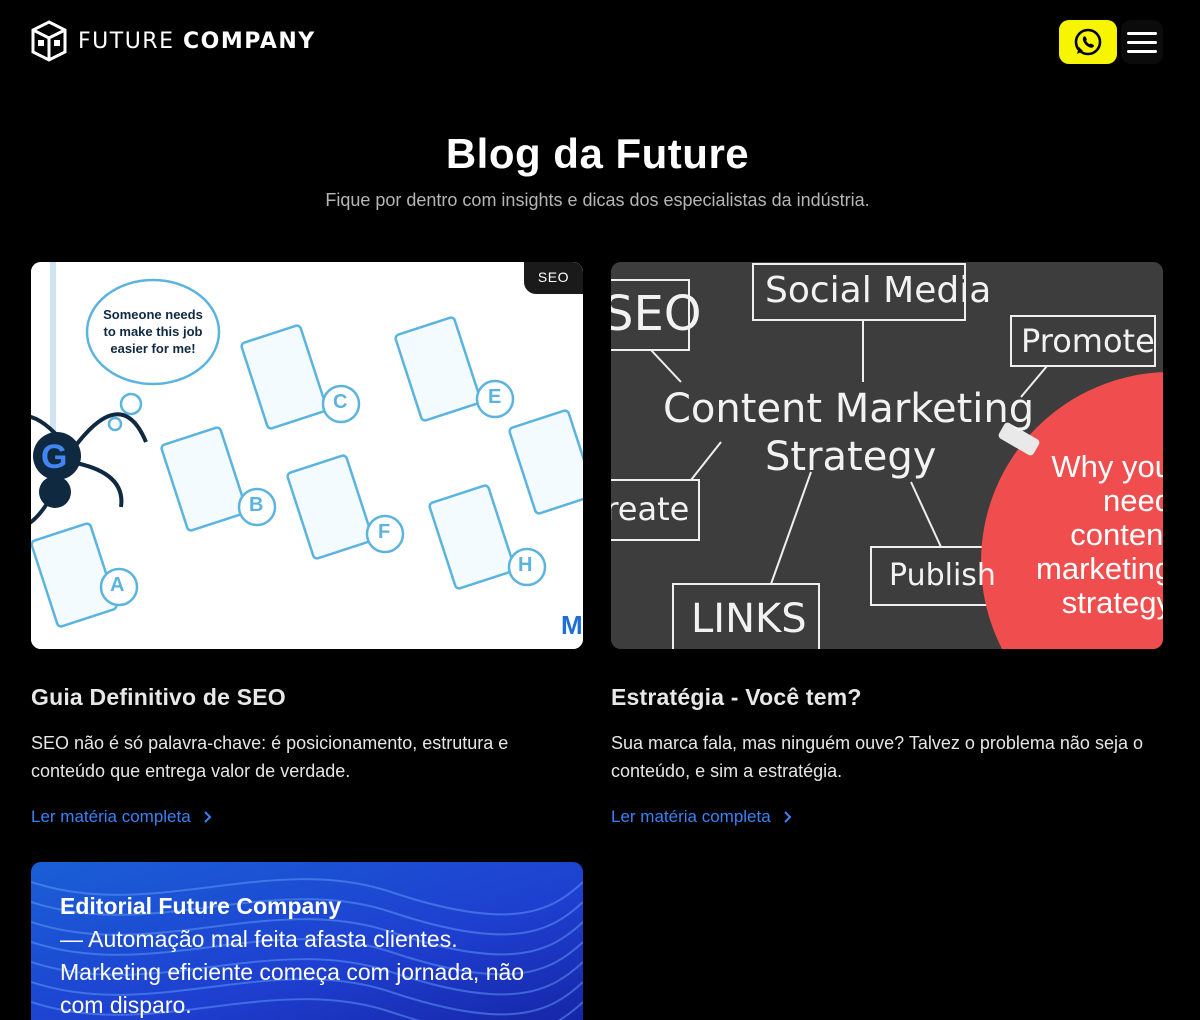 The height and width of the screenshot is (1020, 1200). I want to click on logo-text: FUTURE COMPANY, so click(197, 41).